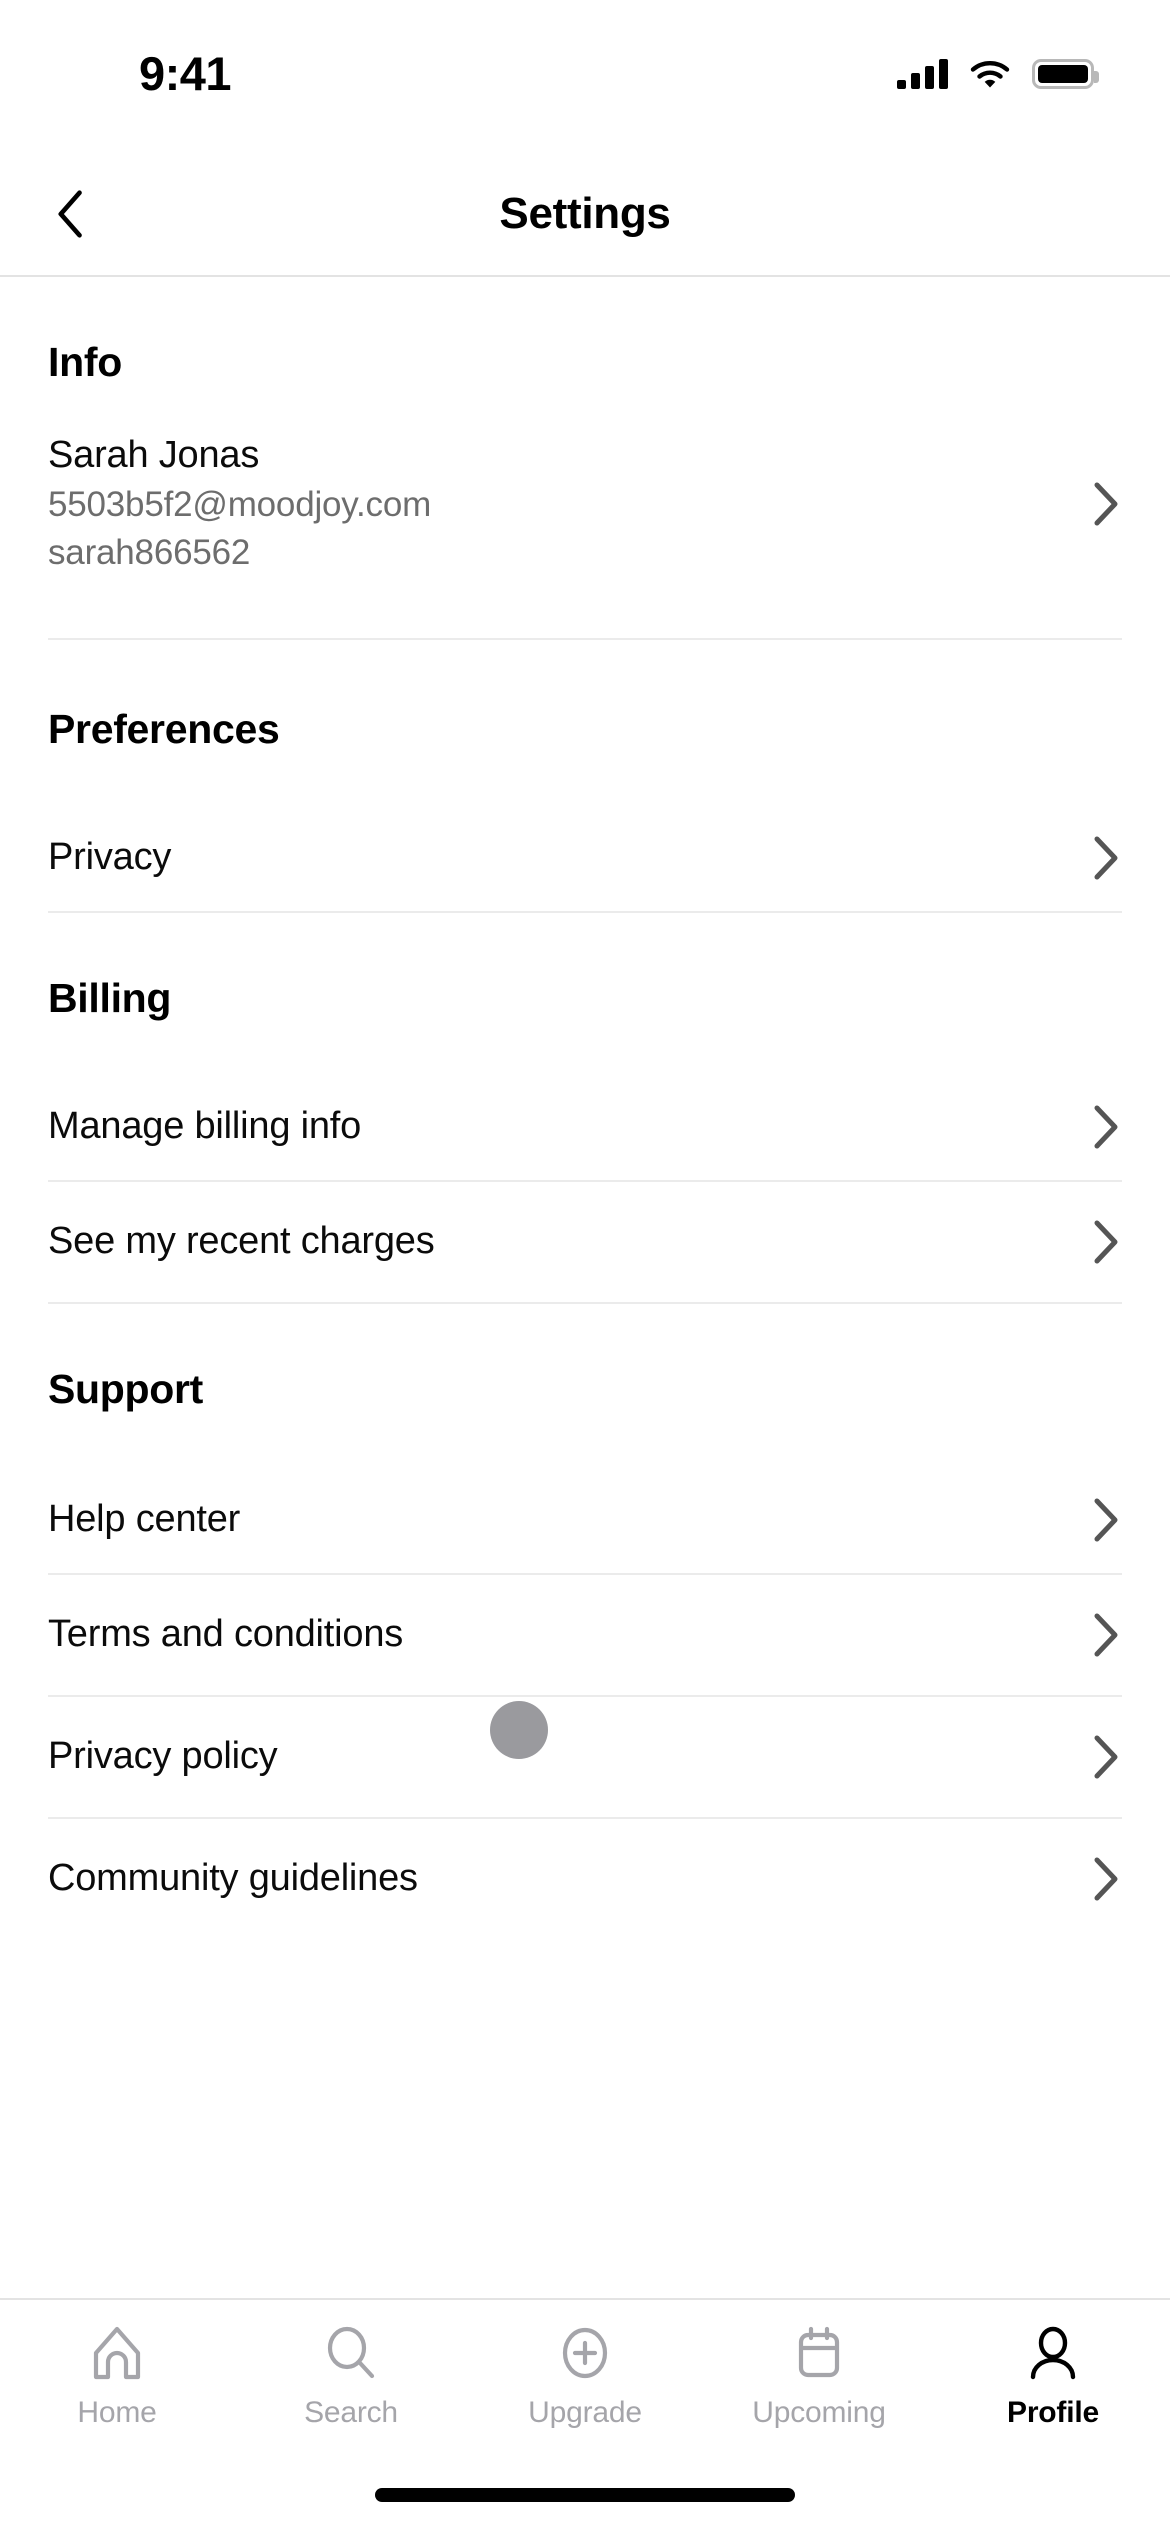 Image resolution: width=1170 pixels, height=2532 pixels. Describe the element at coordinates (585, 775) in the screenshot. I see `section-preferences: Preferences Privacy` at that location.